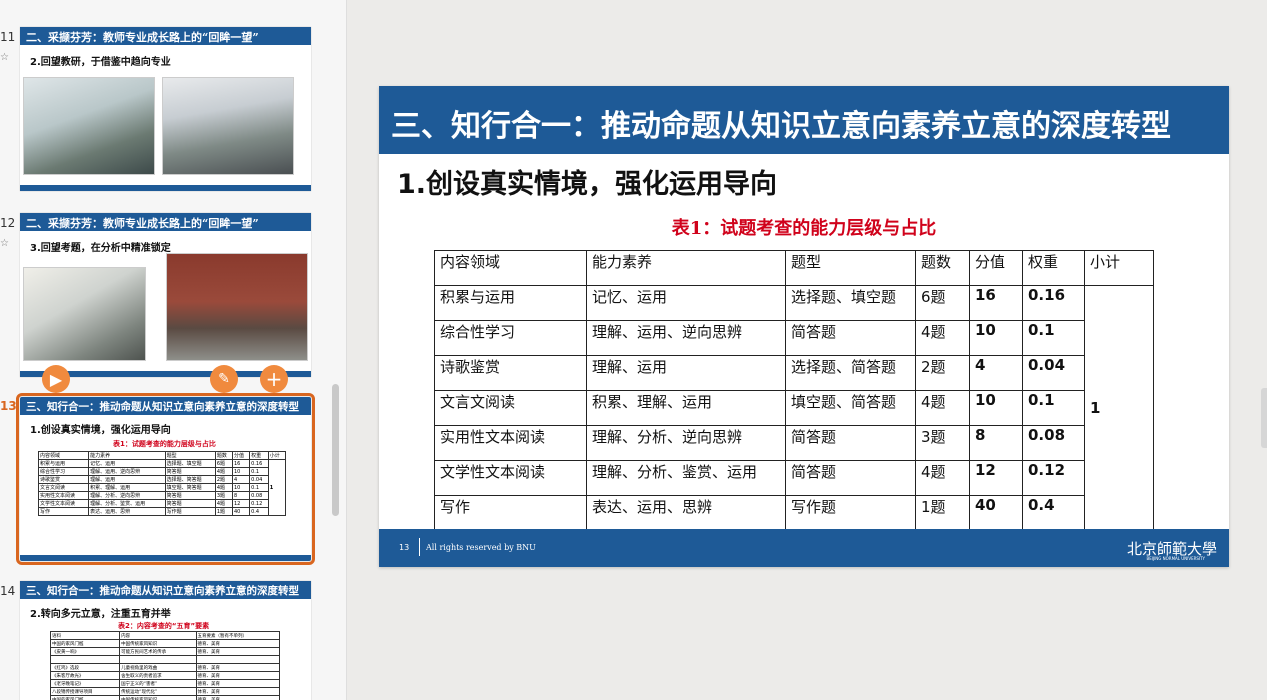 This screenshot has width=1267, height=700. I want to click on table-cell: 儿童视角里的戏曲, so click(158, 667).